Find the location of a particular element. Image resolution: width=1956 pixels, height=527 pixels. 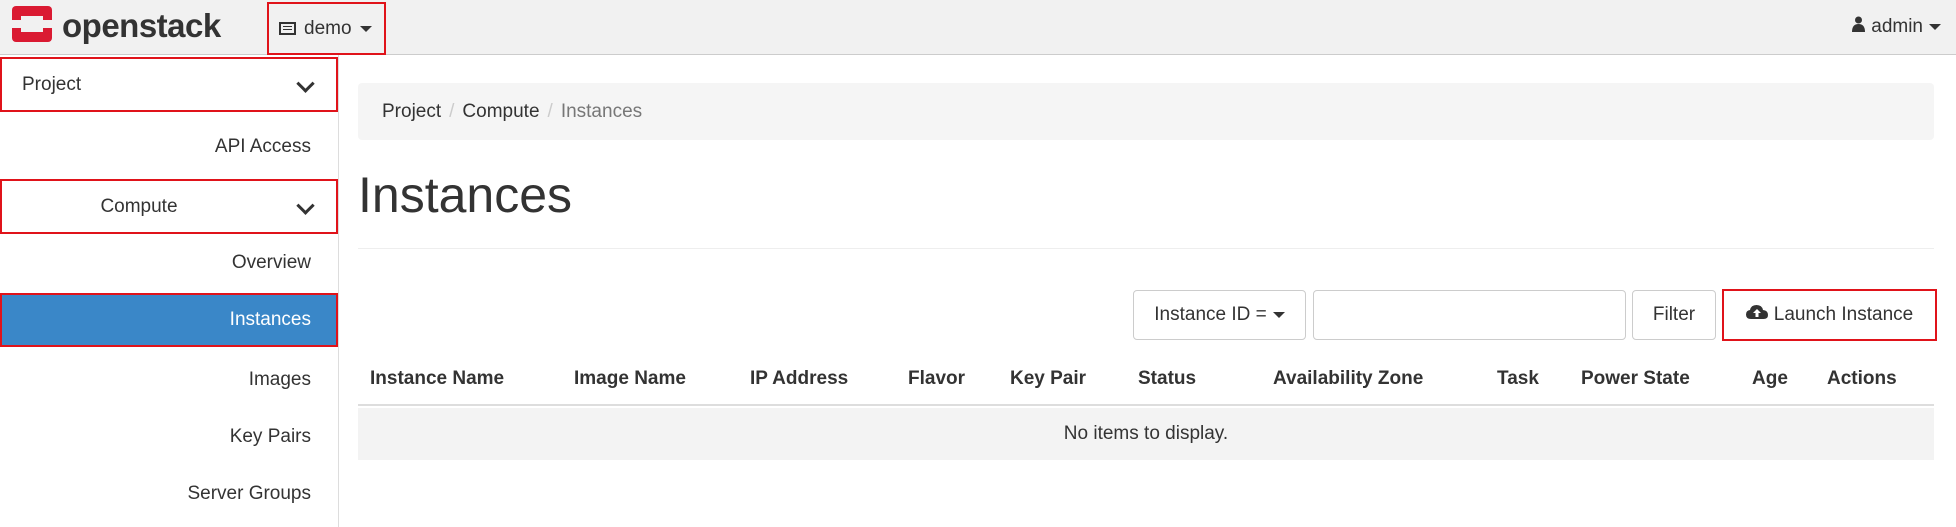

project-selector-dropdown: demo is located at coordinates (326, 28).